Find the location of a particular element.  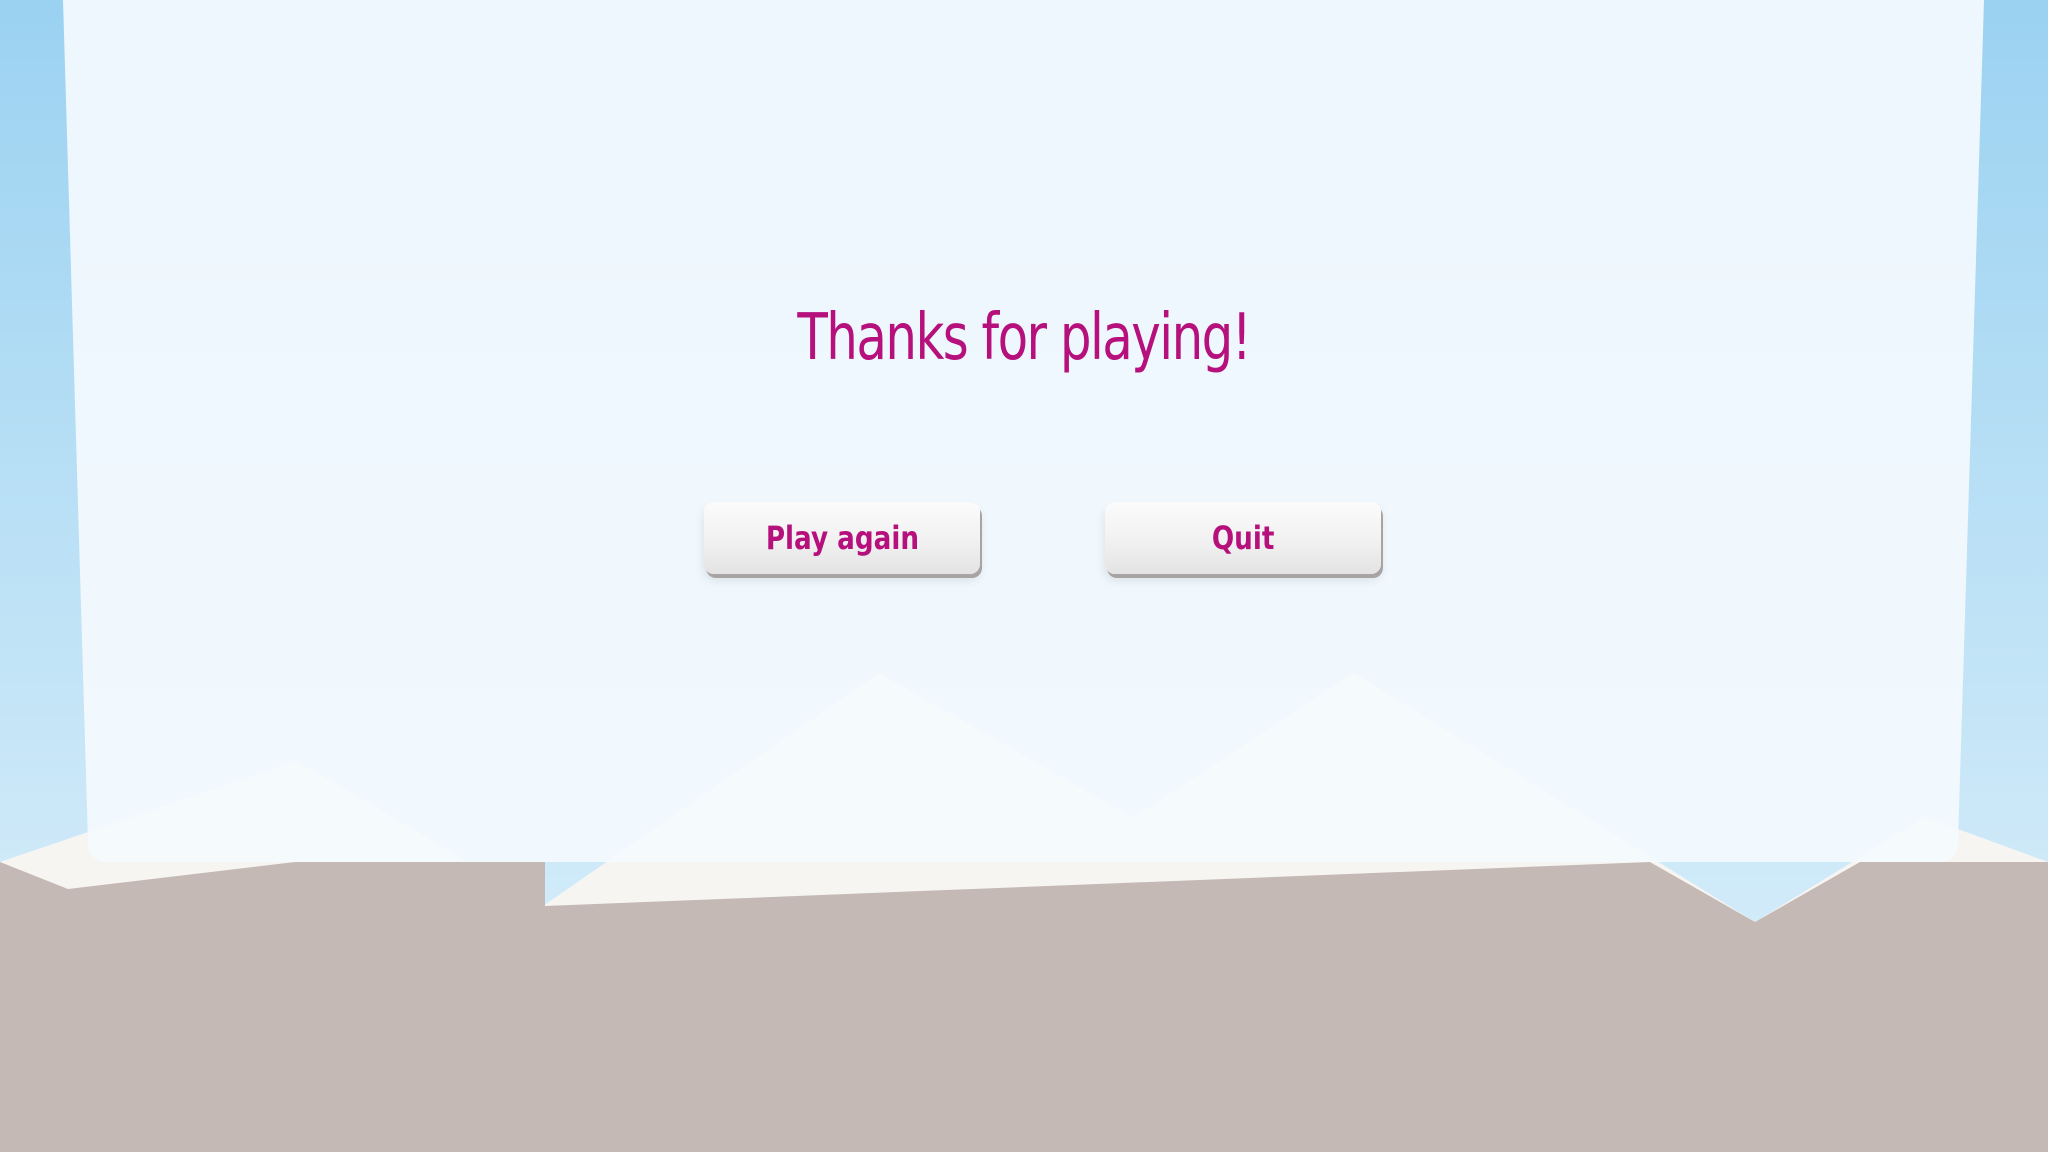

quit-label: Quit is located at coordinates (1243, 538).